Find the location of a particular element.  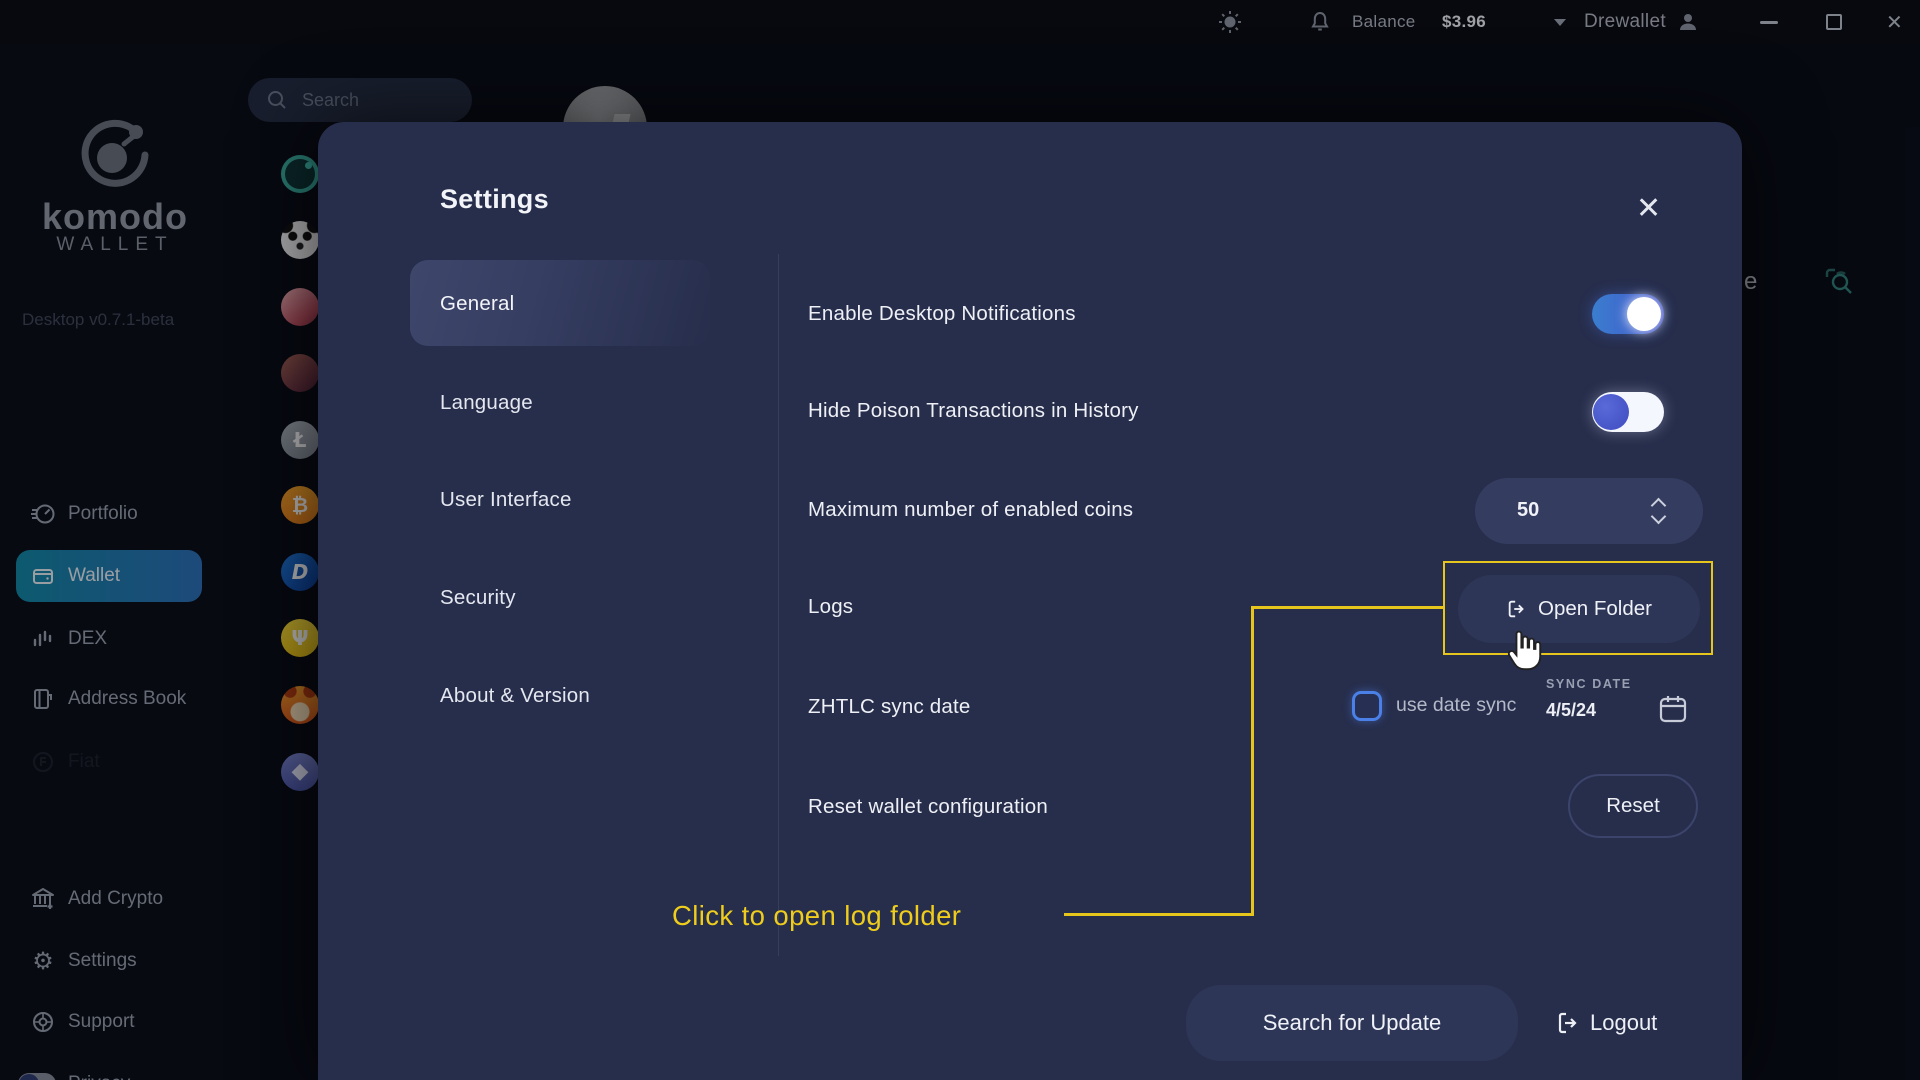

logout-button: Logout is located at coordinates (1606, 1023).